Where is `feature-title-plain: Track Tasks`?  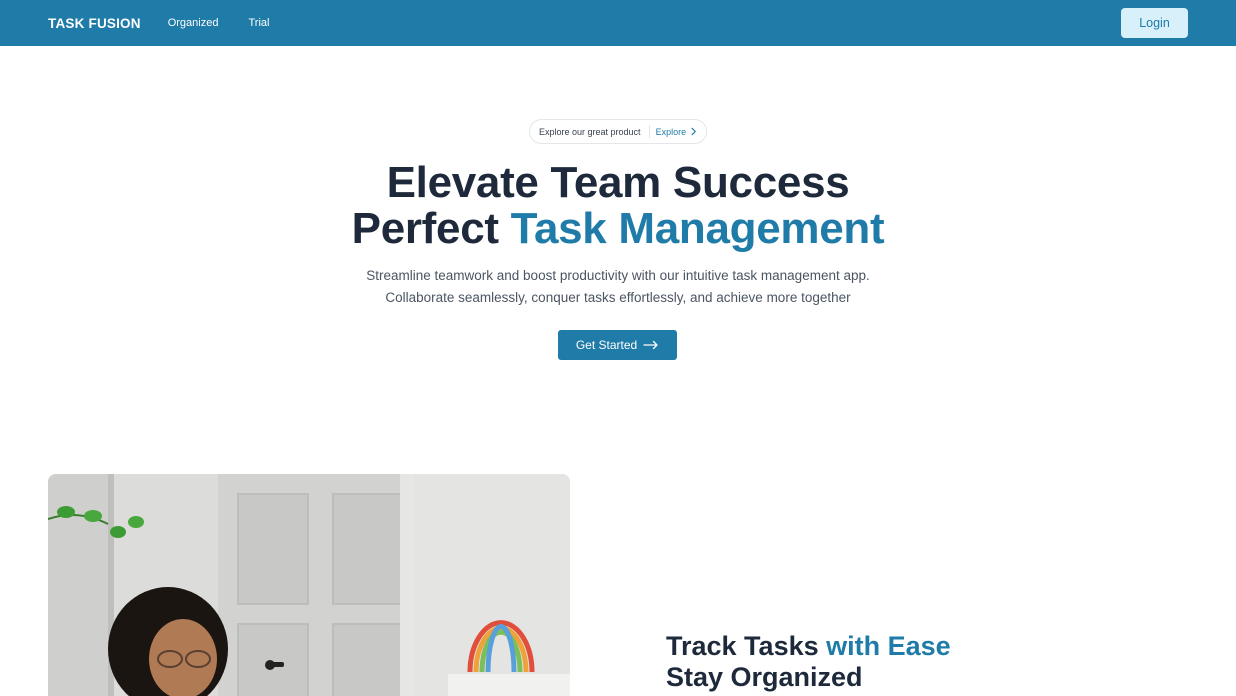 feature-title-plain: Track Tasks is located at coordinates (746, 646).